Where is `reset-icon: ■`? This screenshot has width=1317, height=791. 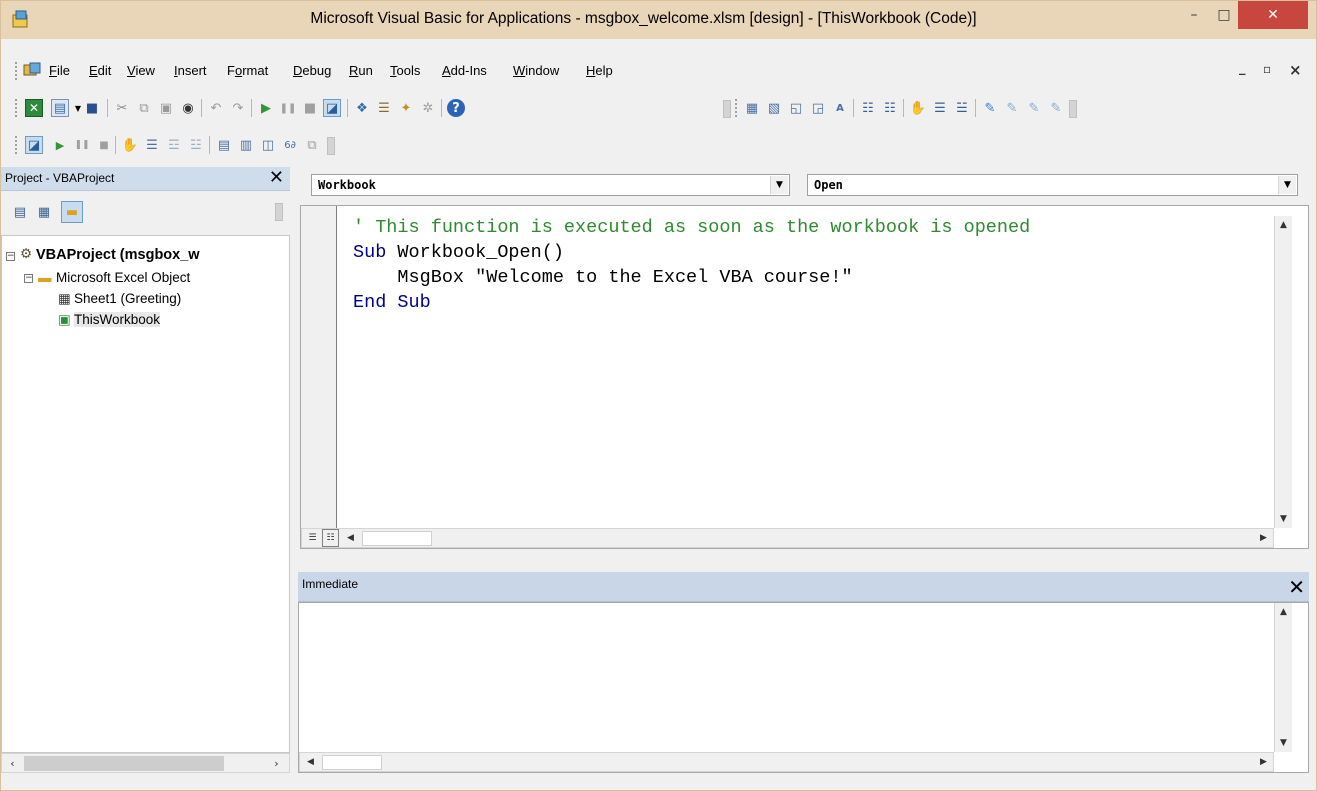 reset-icon: ■ is located at coordinates (310, 108).